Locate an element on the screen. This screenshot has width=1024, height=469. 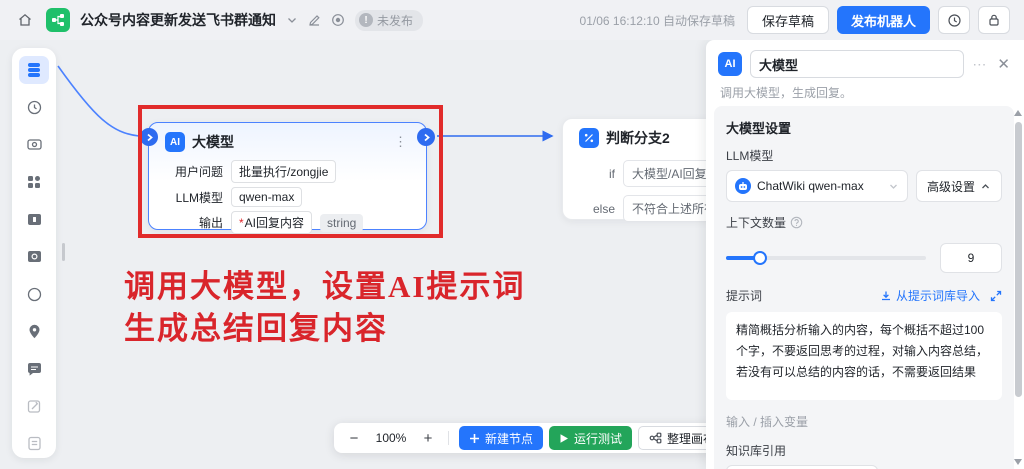
input-connector is located at coordinates (149, 137).